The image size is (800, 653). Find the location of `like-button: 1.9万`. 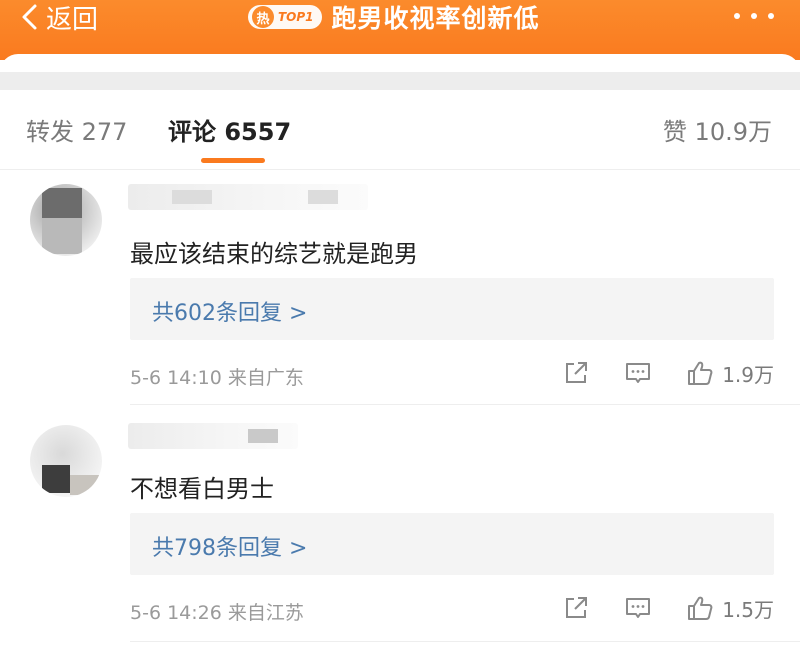

like-button: 1.9万 is located at coordinates (730, 373).